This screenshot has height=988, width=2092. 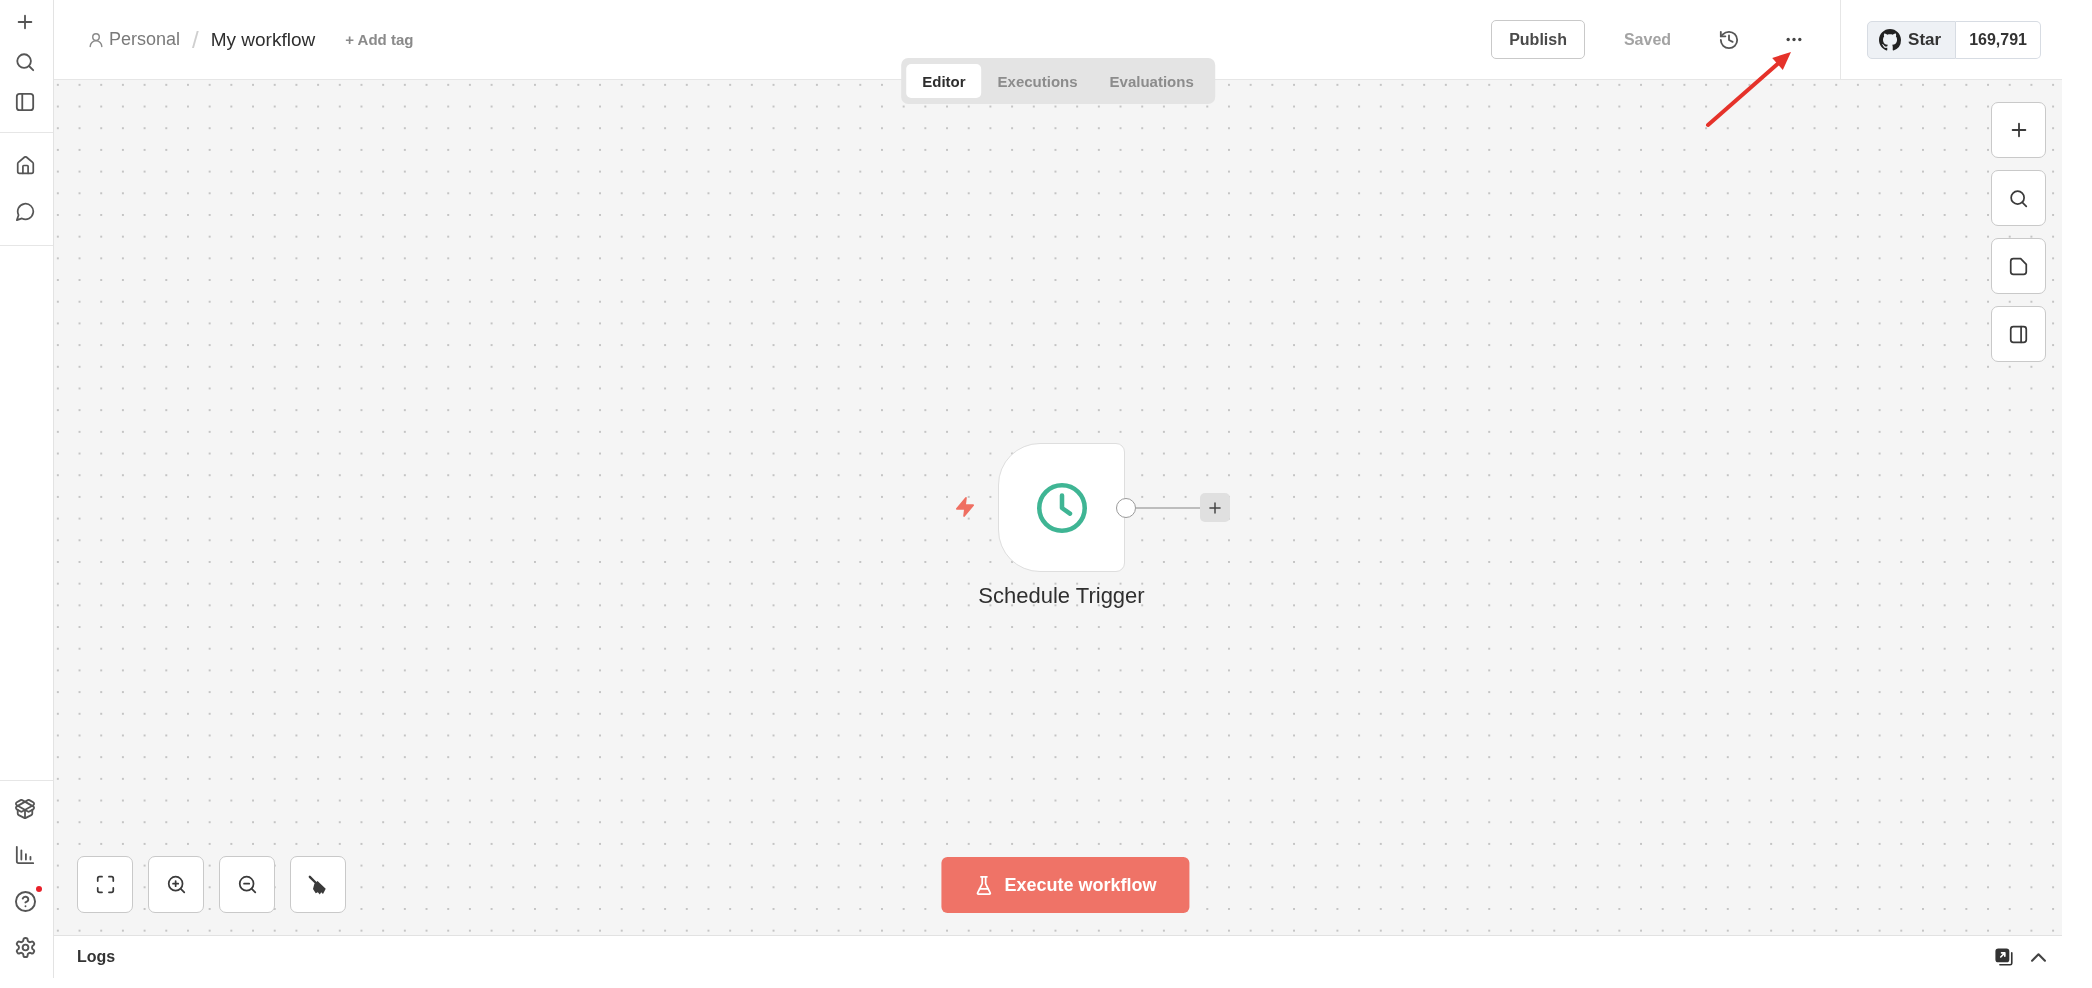 What do you see at coordinates (263, 39) in the screenshot?
I see `workflow-name: My workflow` at bounding box center [263, 39].